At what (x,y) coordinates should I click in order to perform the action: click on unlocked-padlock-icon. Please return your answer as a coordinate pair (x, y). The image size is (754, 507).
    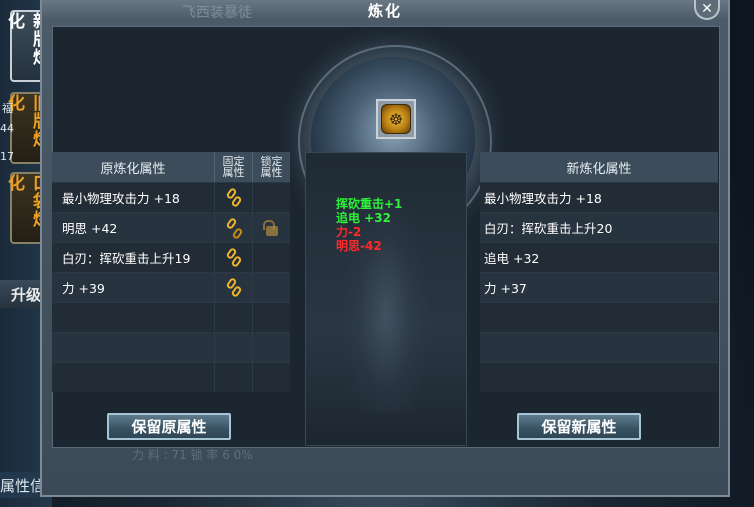
    Looking at the image, I should click on (270, 227).